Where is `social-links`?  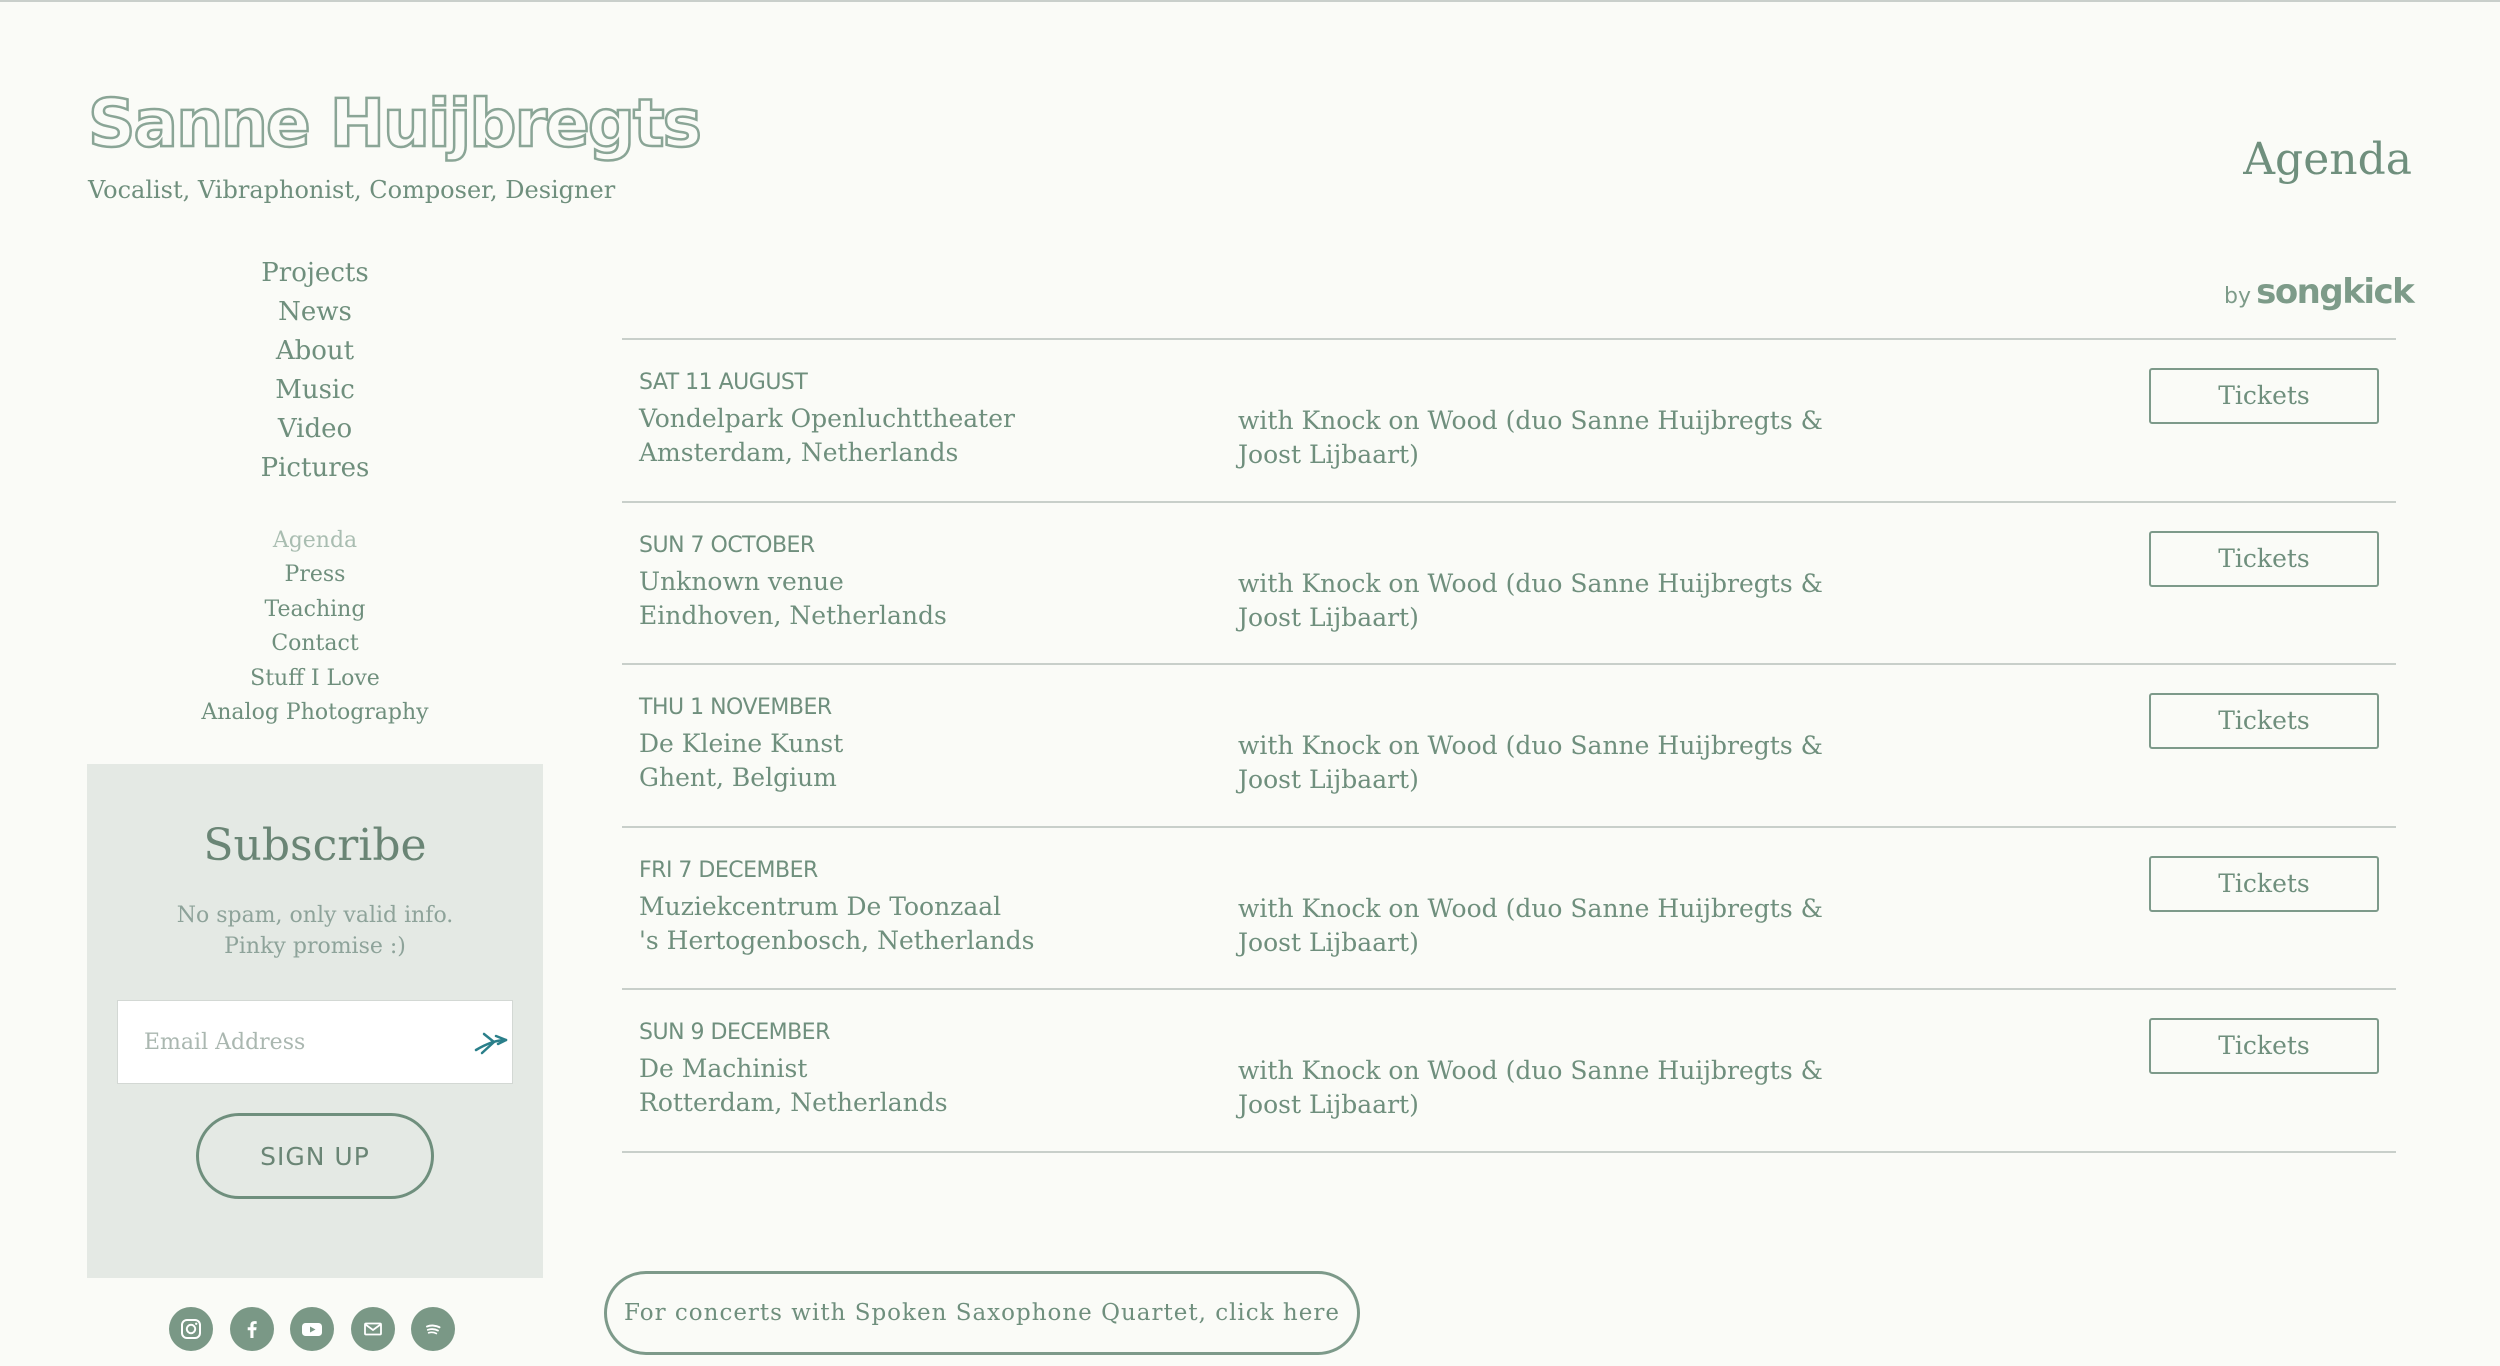
social-links is located at coordinates (312, 1329).